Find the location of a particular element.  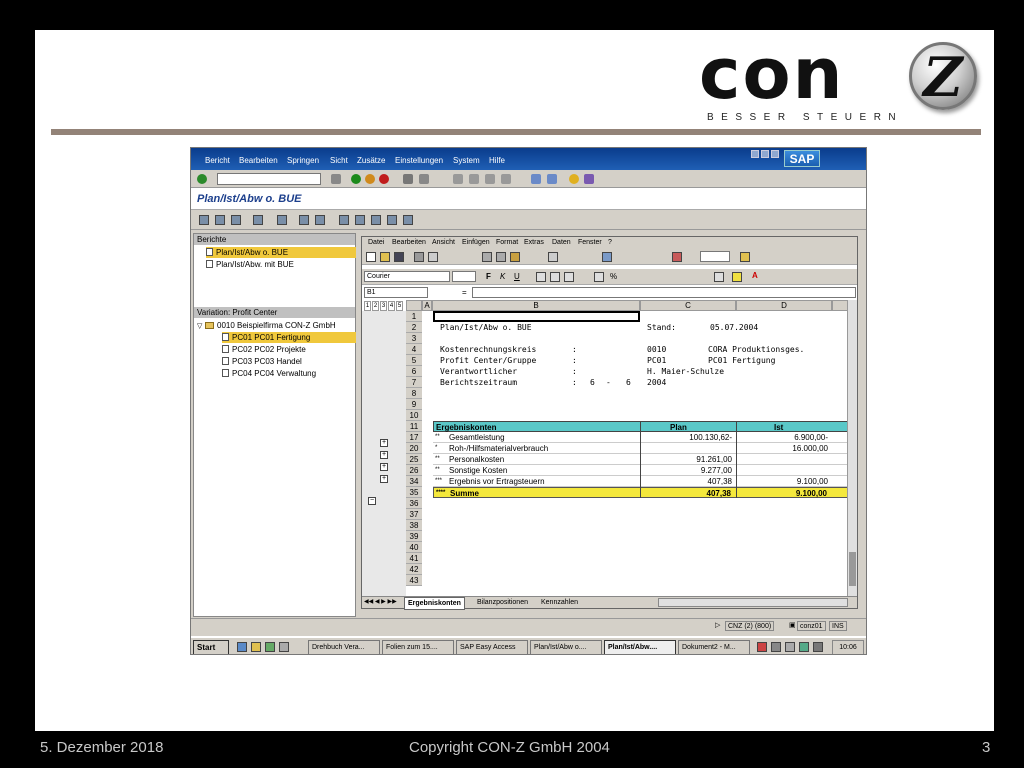

row-number: 4 is located at coordinates (414, 349).